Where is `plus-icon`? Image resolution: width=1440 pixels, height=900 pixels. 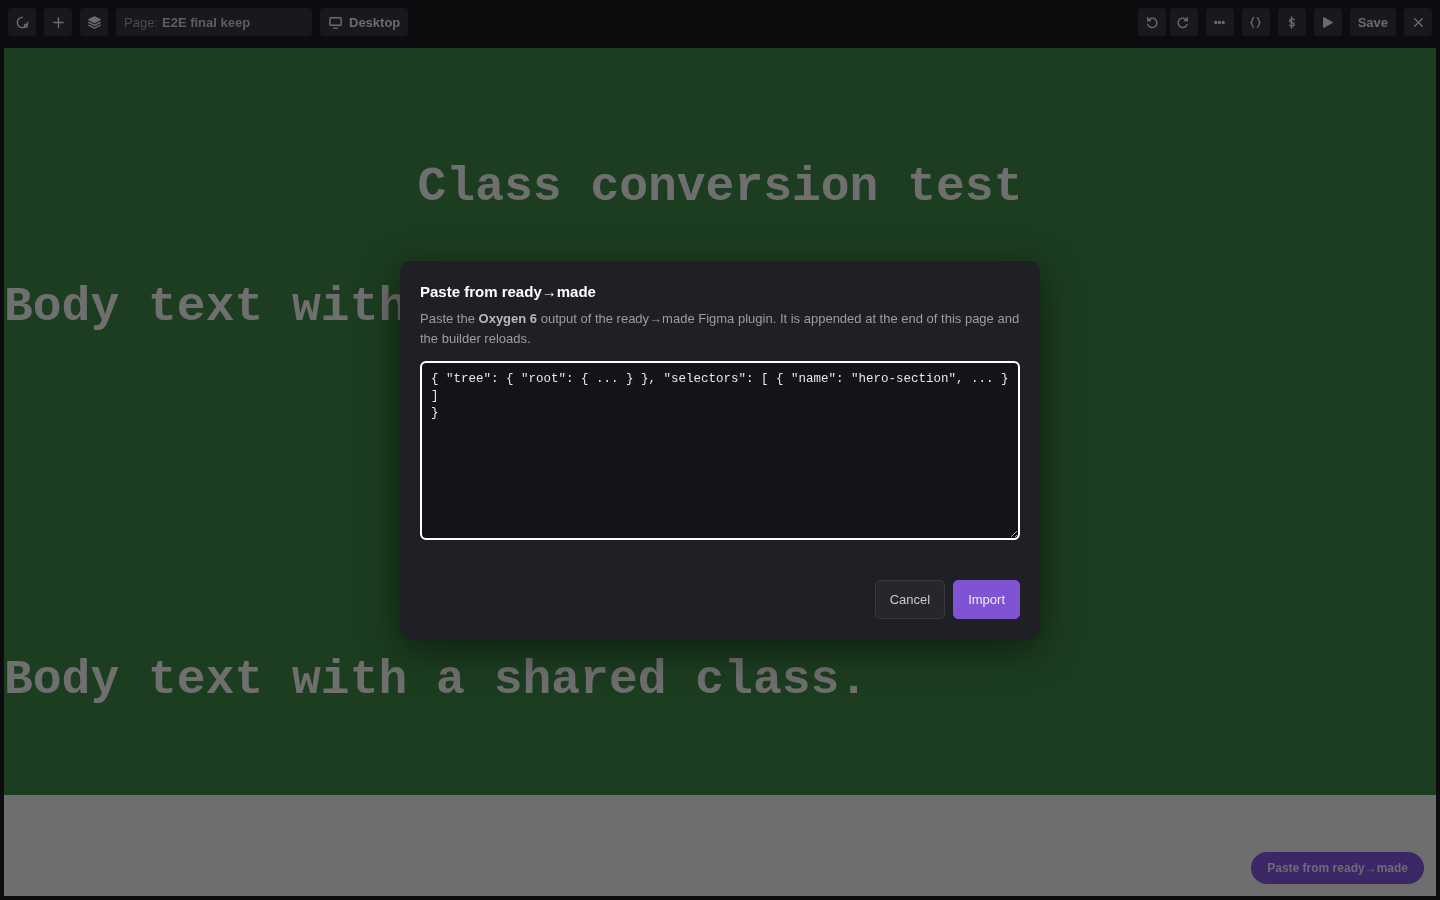 plus-icon is located at coordinates (58, 22).